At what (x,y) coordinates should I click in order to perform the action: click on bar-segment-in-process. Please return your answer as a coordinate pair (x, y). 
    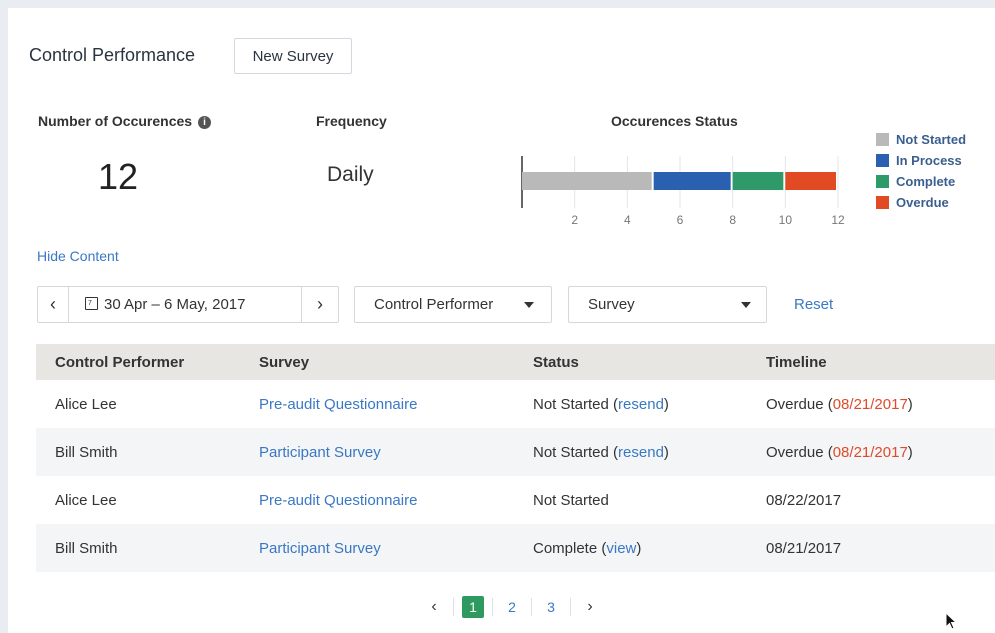
    Looking at the image, I should click on (692, 181).